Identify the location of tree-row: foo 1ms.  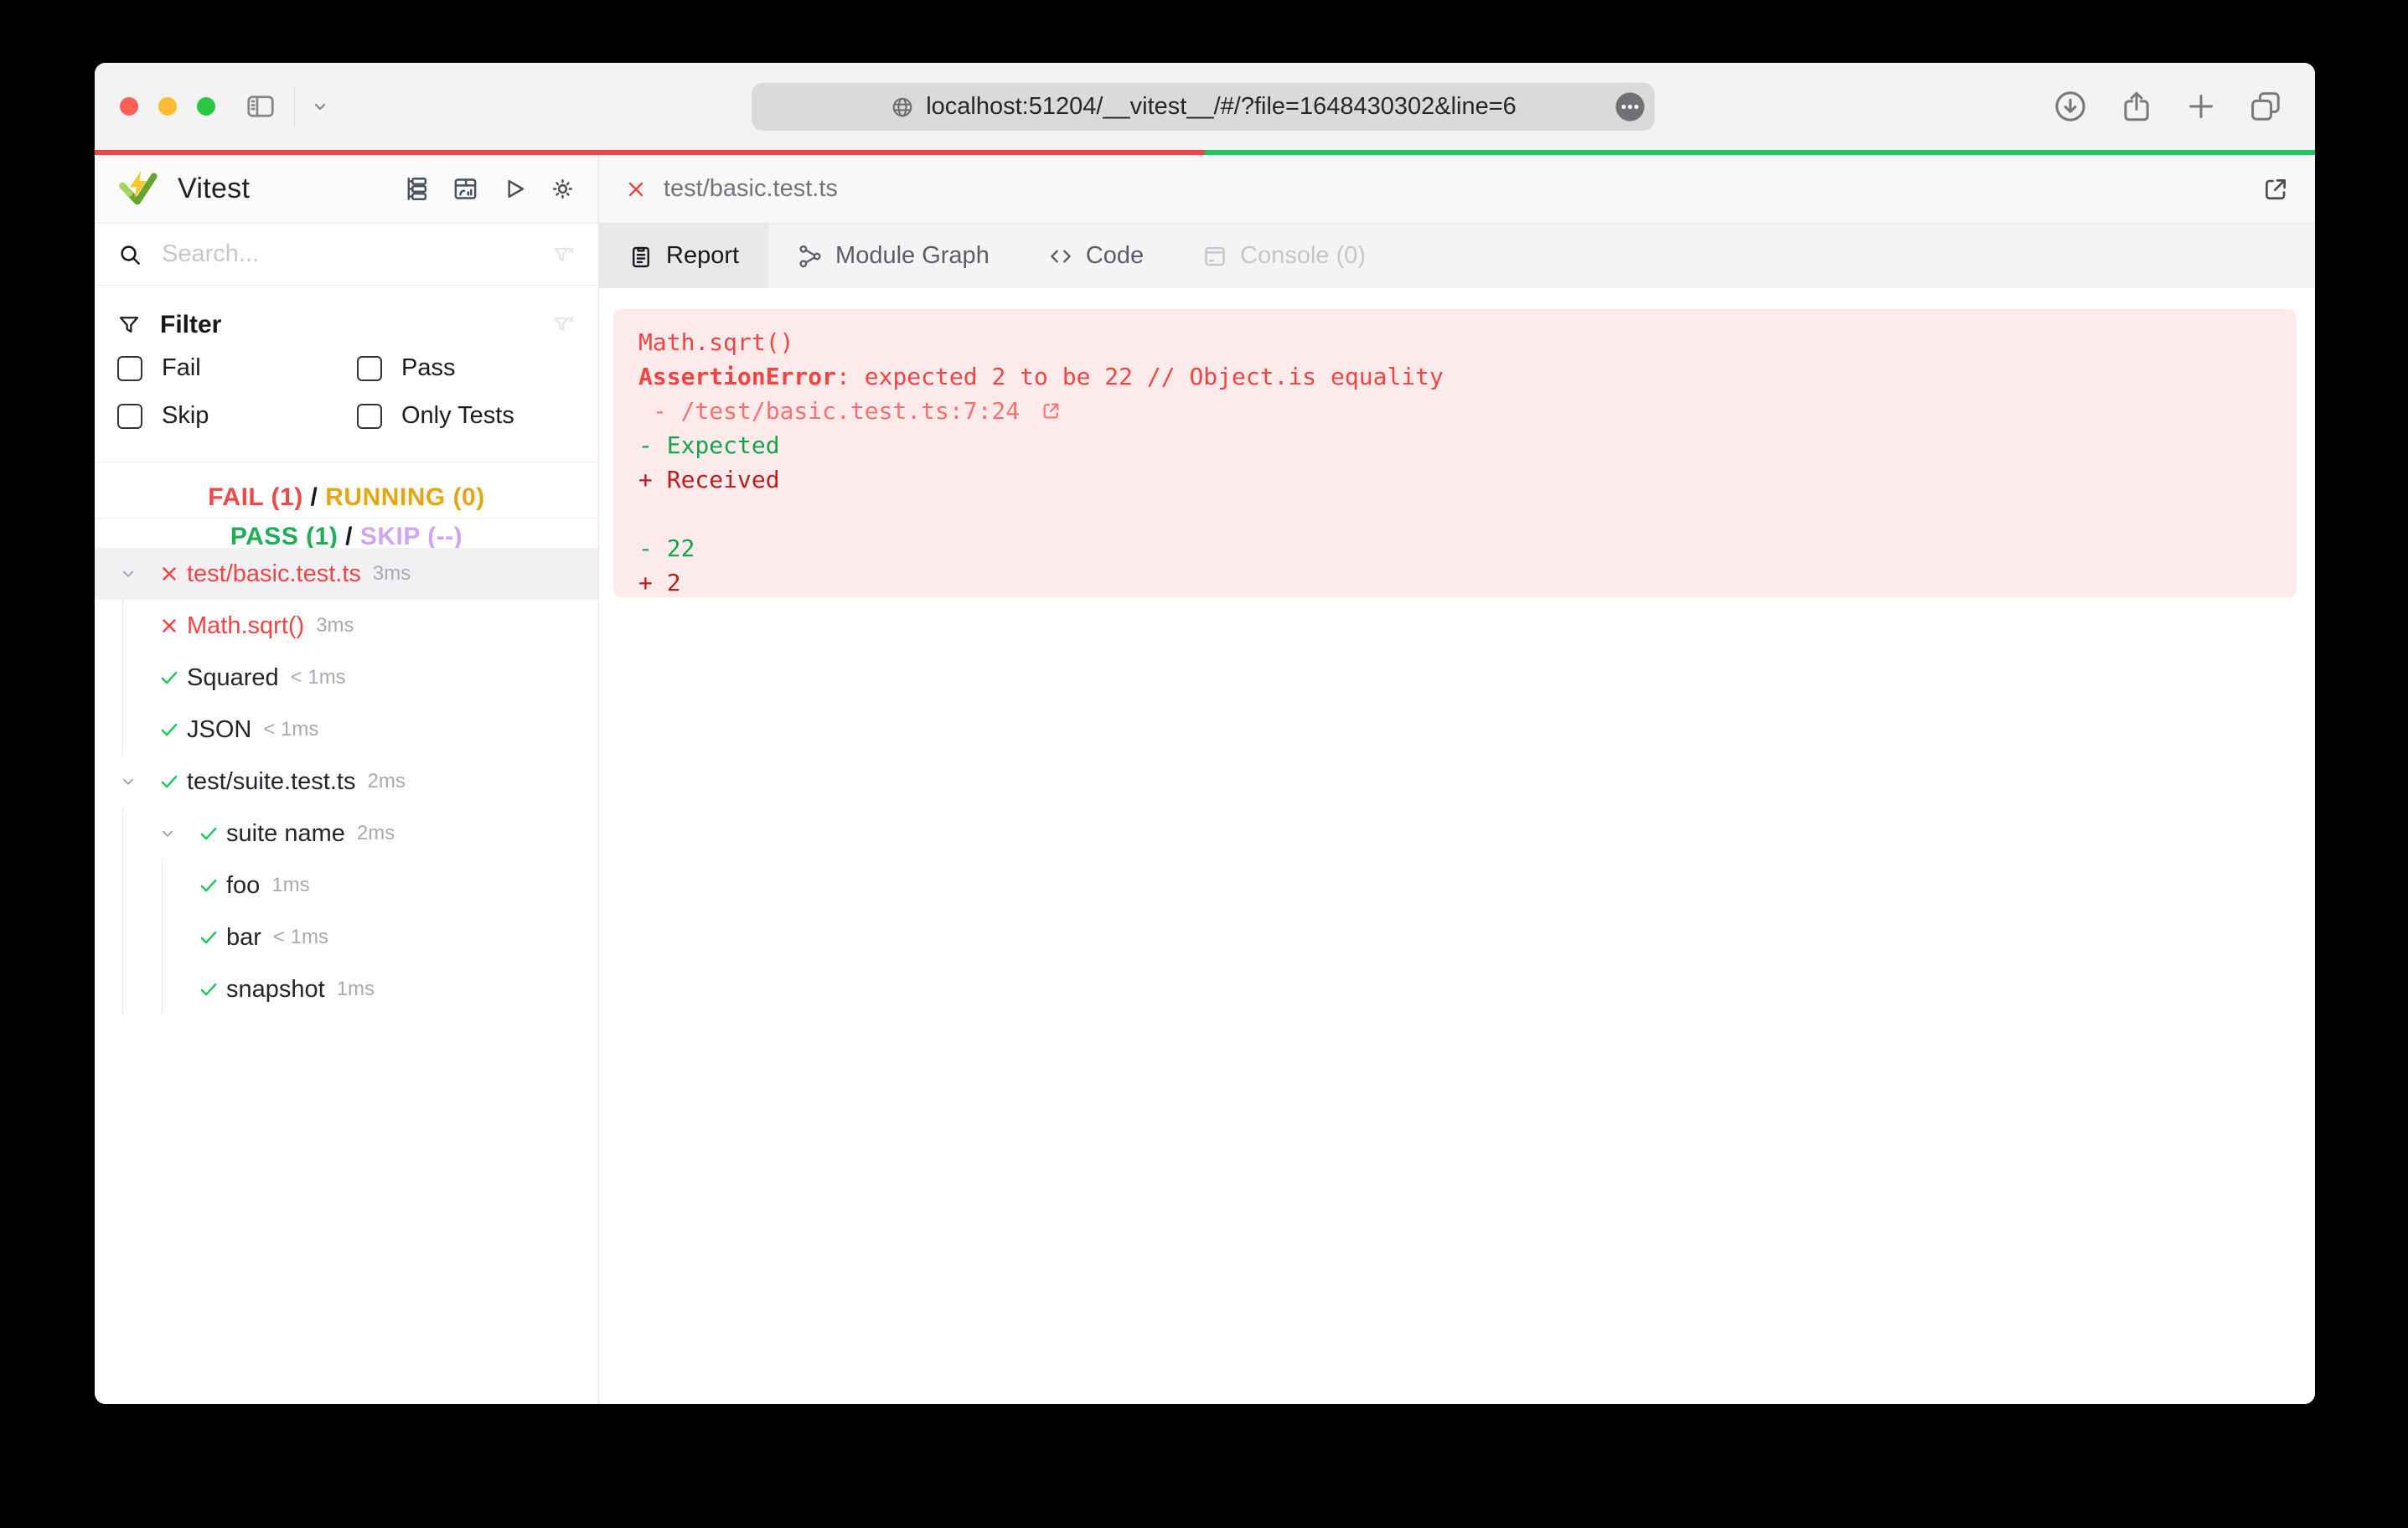
(346, 885).